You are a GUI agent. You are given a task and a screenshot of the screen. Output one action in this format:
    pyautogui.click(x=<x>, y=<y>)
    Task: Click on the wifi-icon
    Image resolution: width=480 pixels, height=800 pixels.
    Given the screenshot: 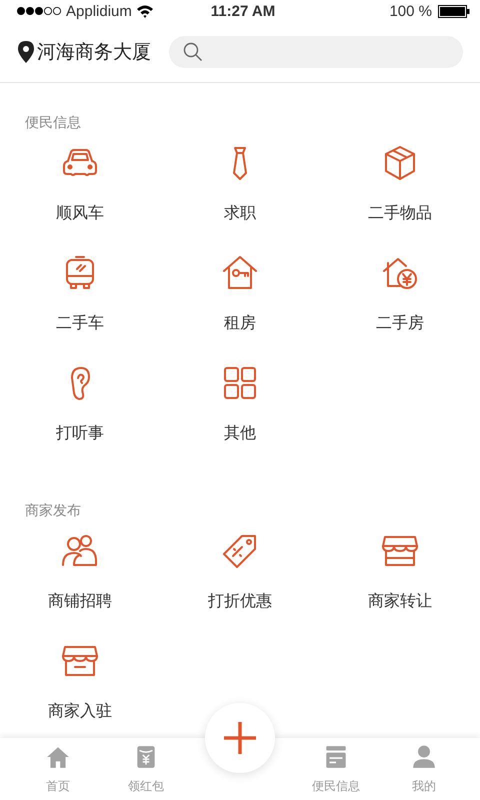 What is the action you would take?
    pyautogui.click(x=145, y=11)
    